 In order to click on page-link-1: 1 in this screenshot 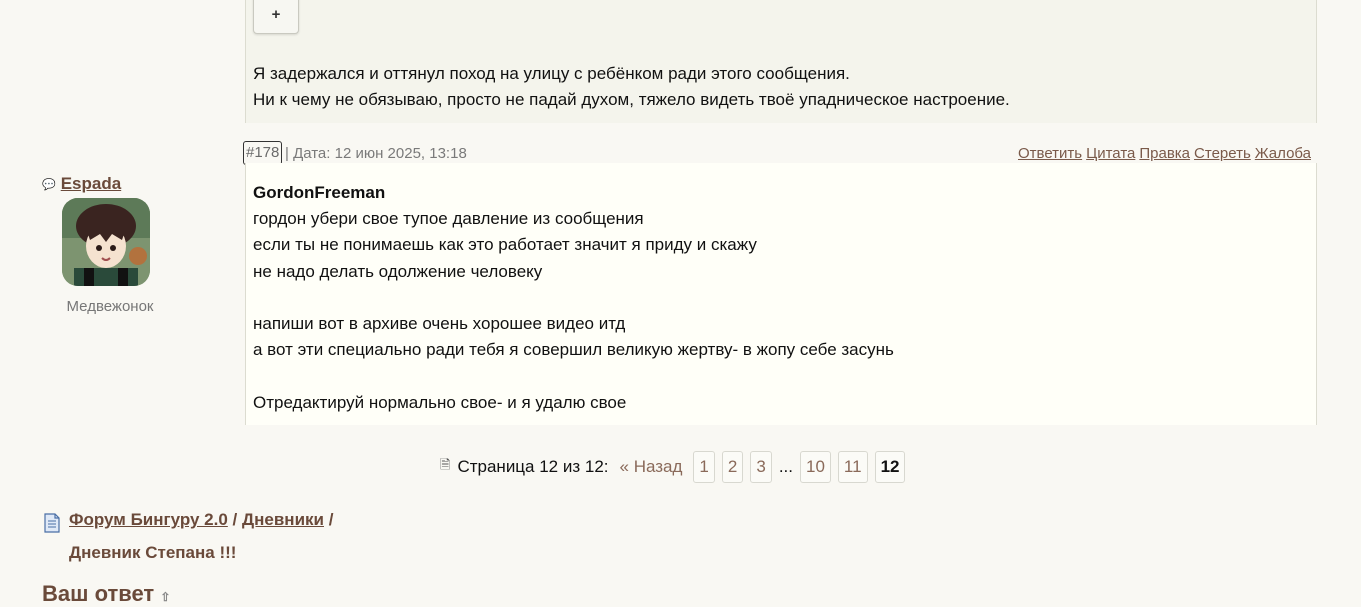, I will do `click(704, 467)`.